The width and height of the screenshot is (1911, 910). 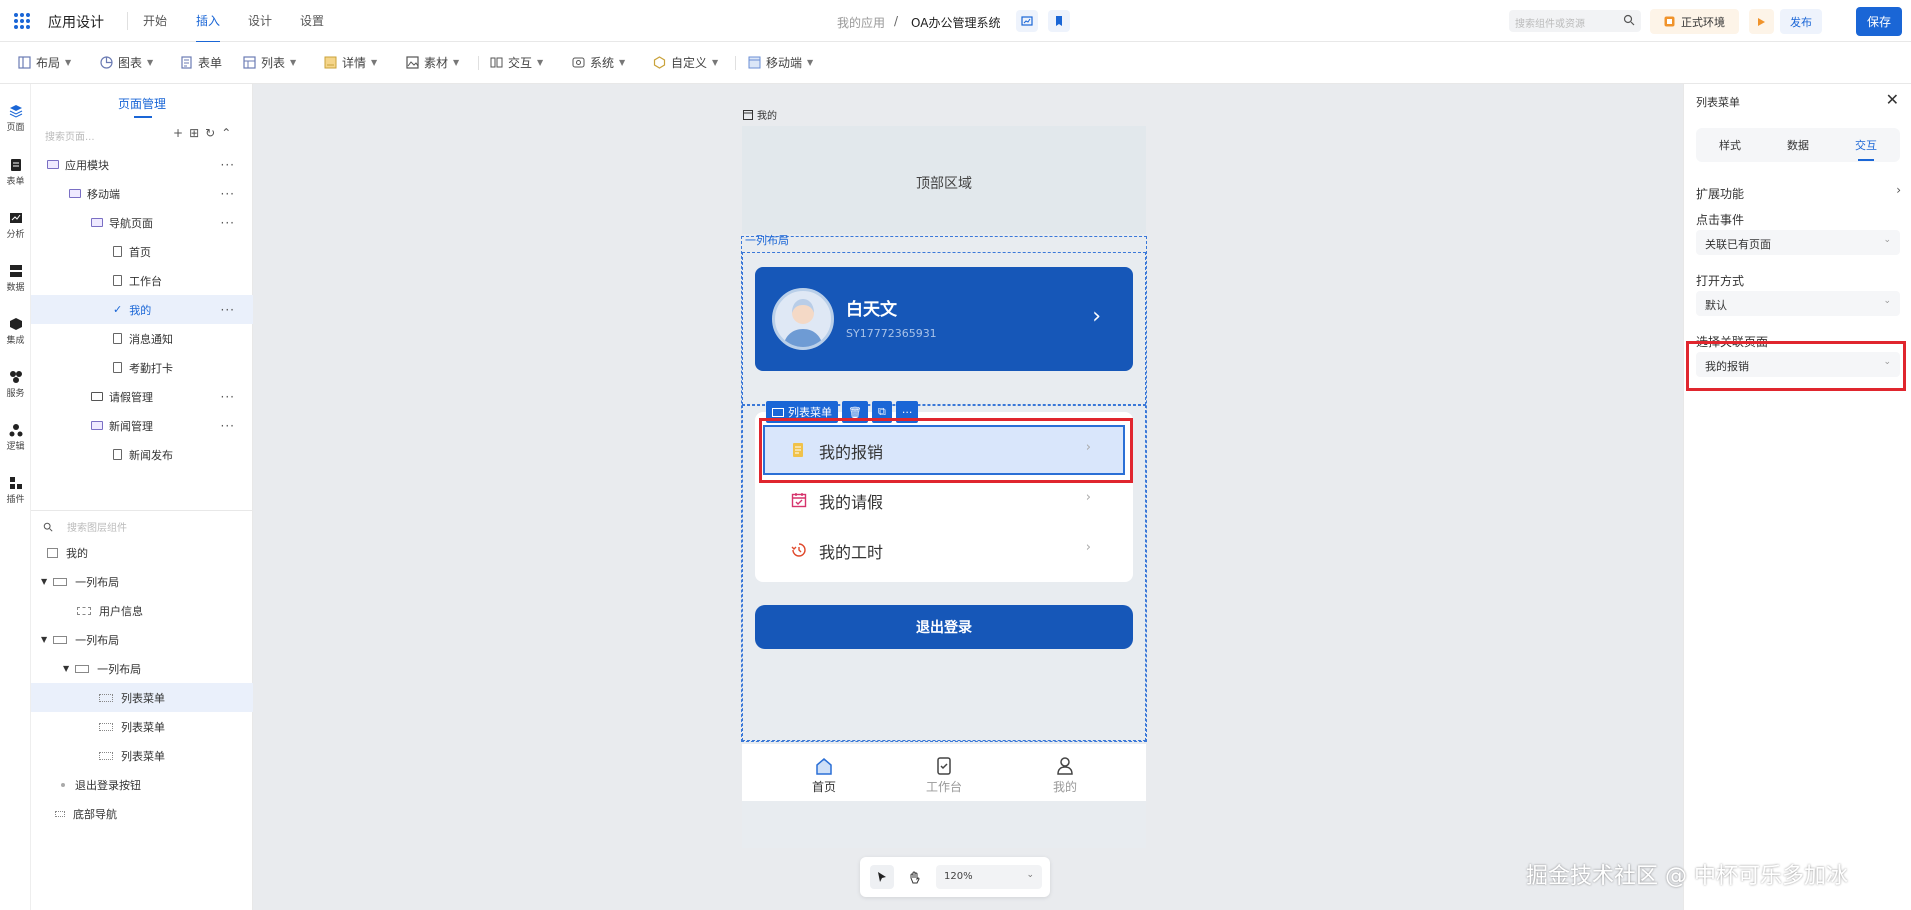 I want to click on rail-data: 数据, so click(x=15, y=278).